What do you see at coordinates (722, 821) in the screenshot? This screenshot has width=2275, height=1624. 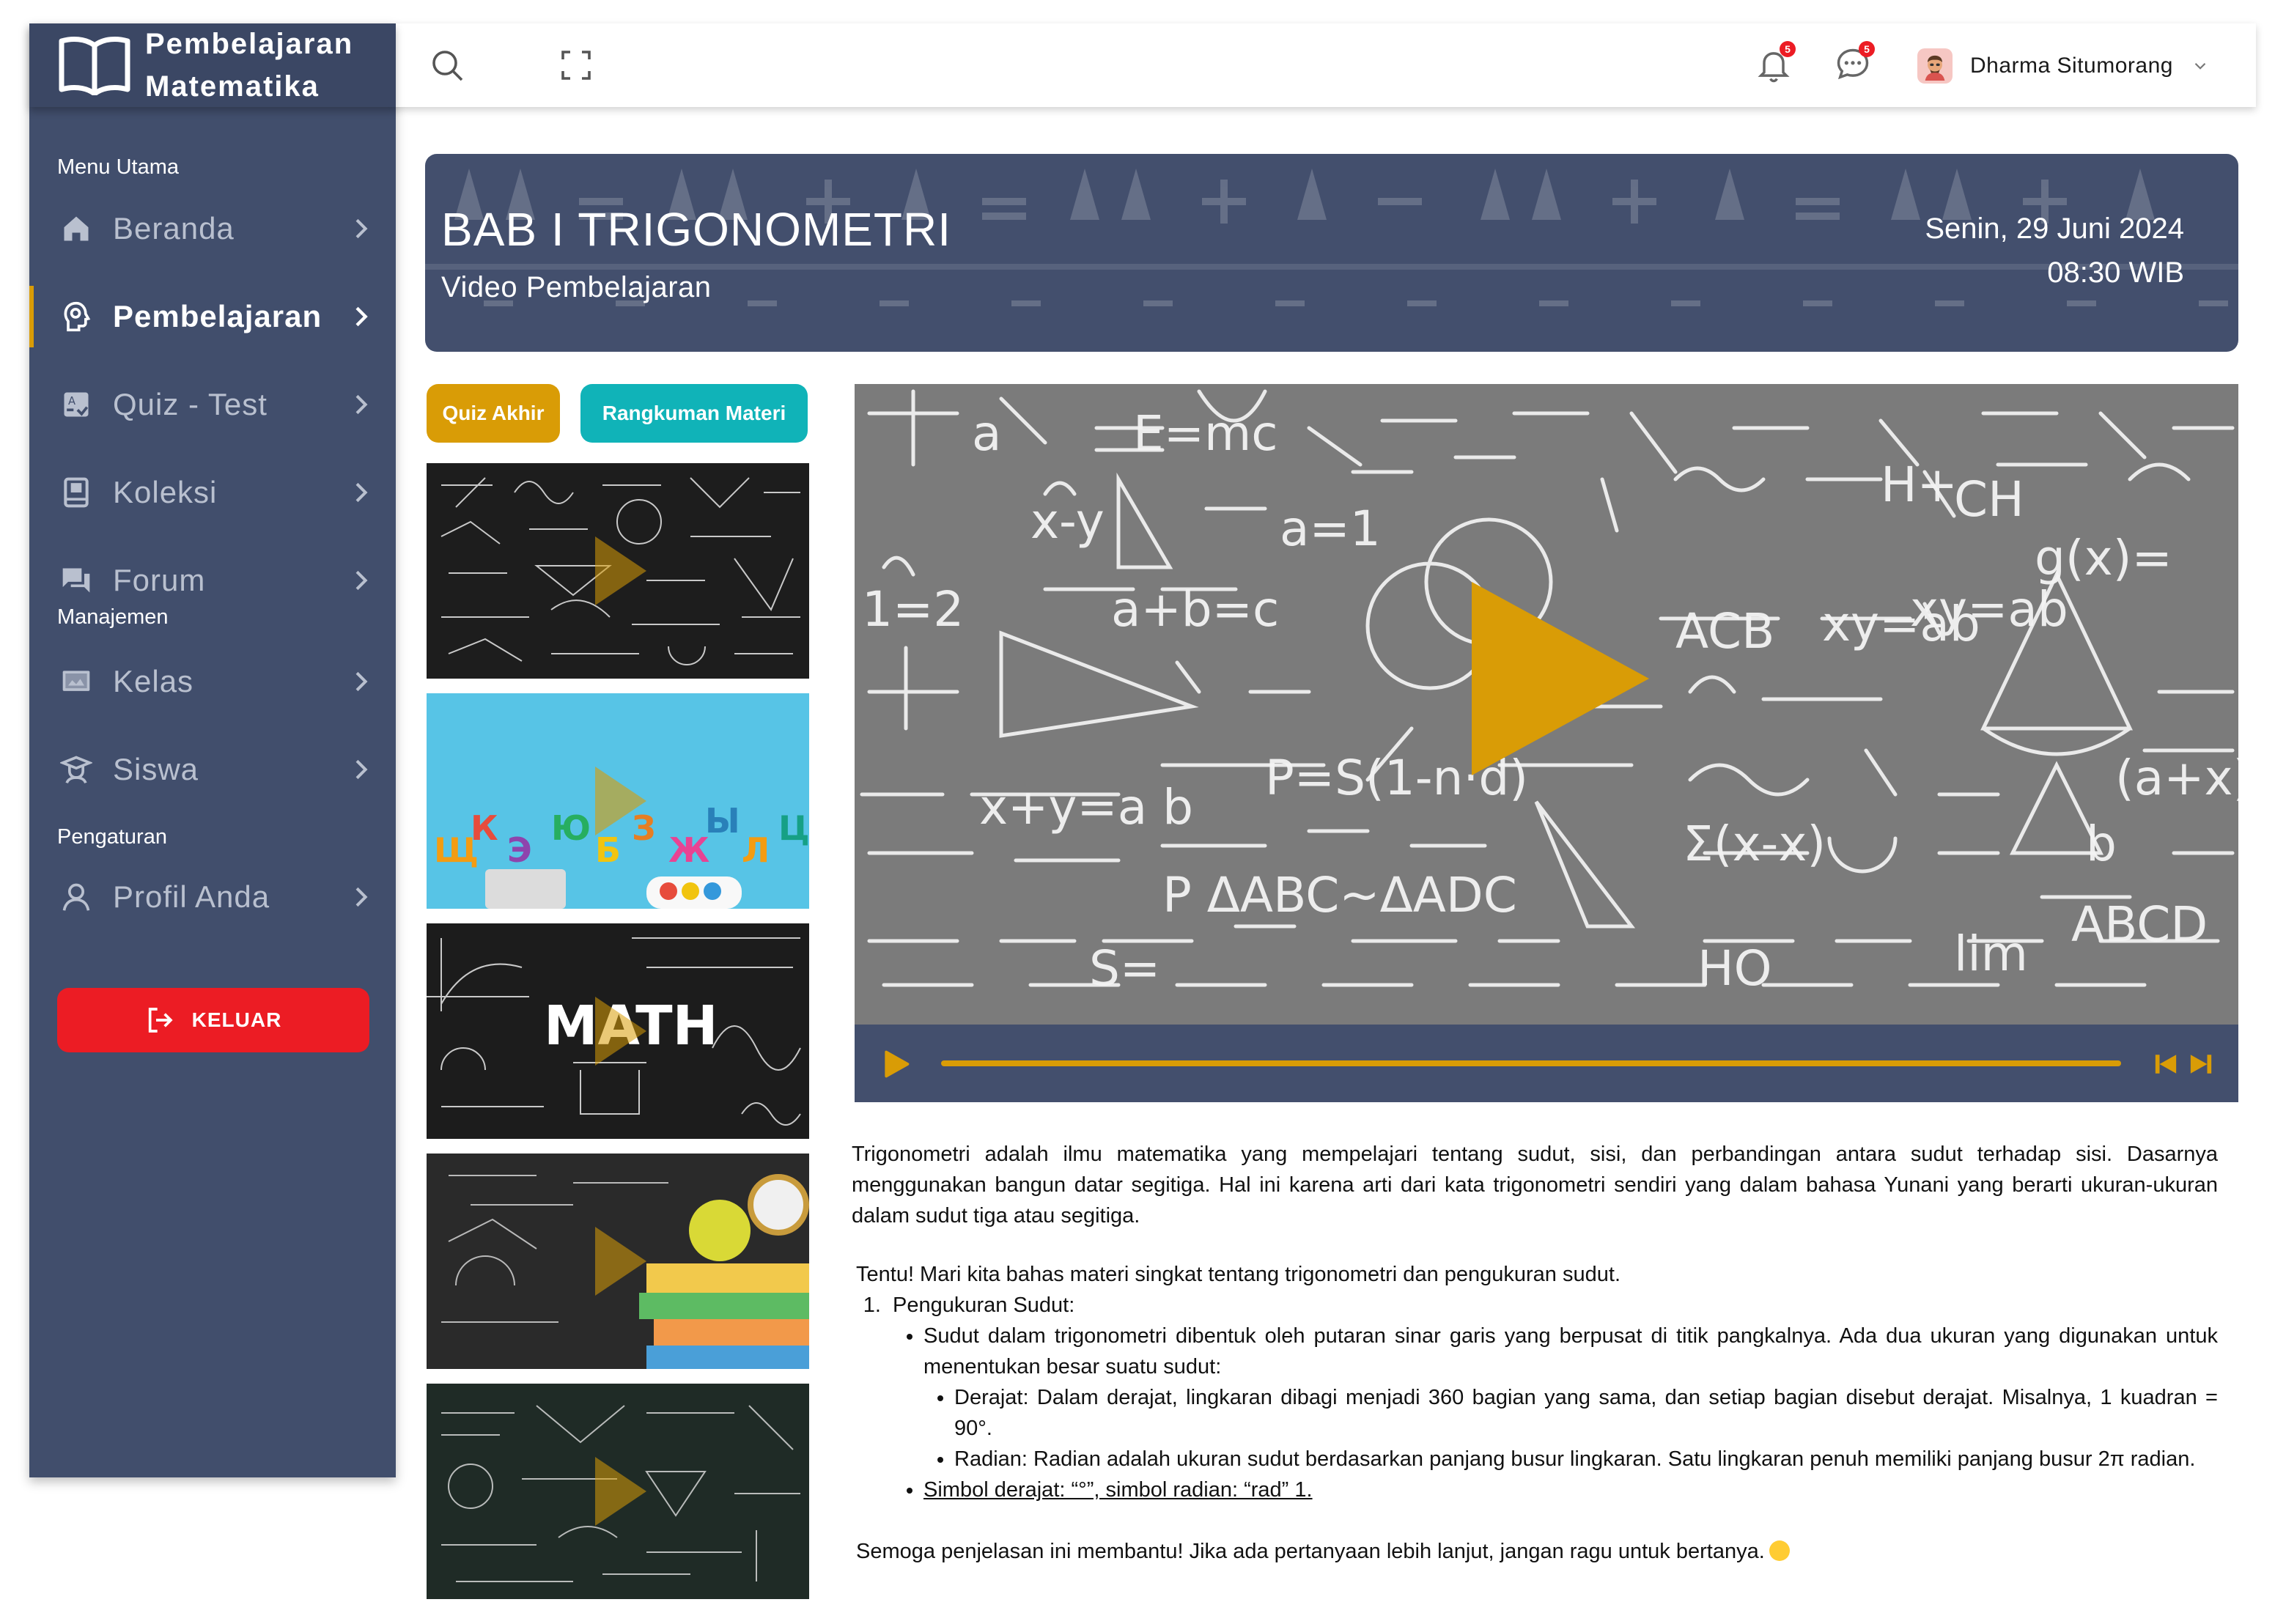 I see `svg-text: Ы` at bounding box center [722, 821].